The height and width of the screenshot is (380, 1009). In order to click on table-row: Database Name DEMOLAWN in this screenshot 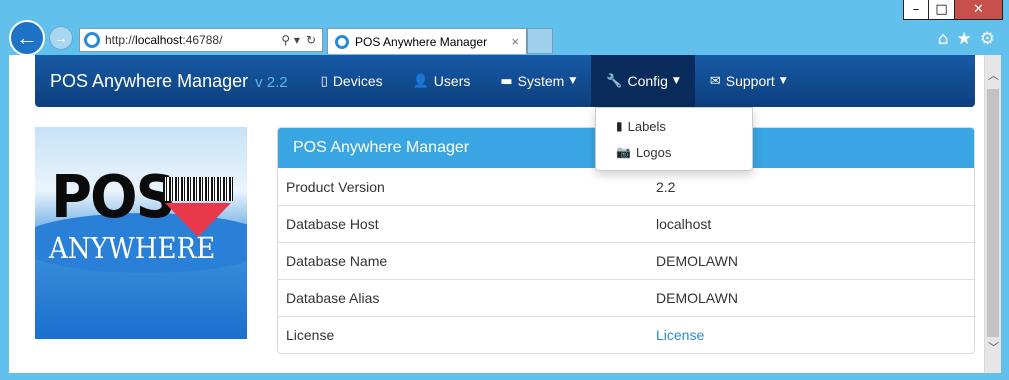, I will do `click(626, 260)`.